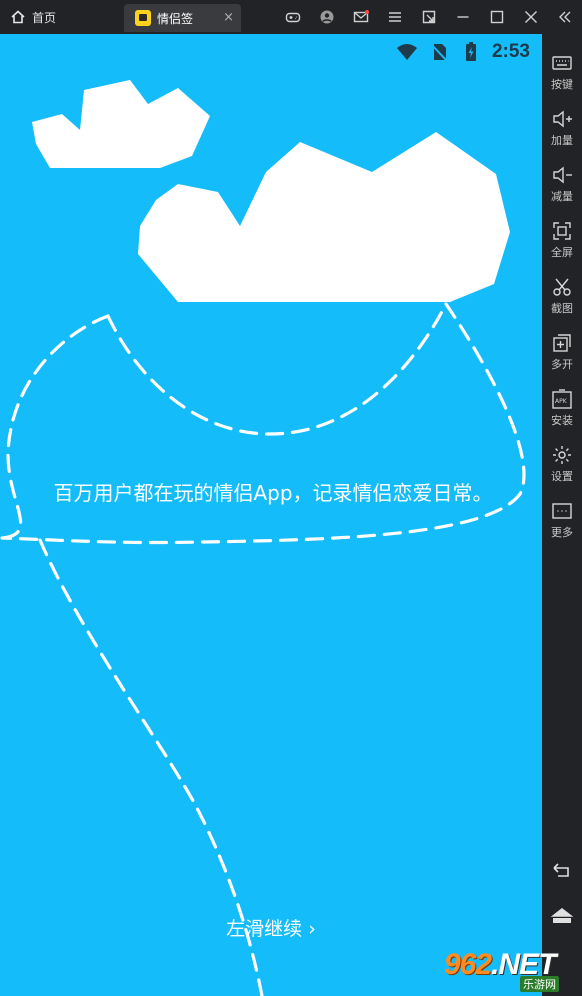 This screenshot has height=996, width=582. Describe the element at coordinates (531, 17) in the screenshot. I see `close-icon` at that location.